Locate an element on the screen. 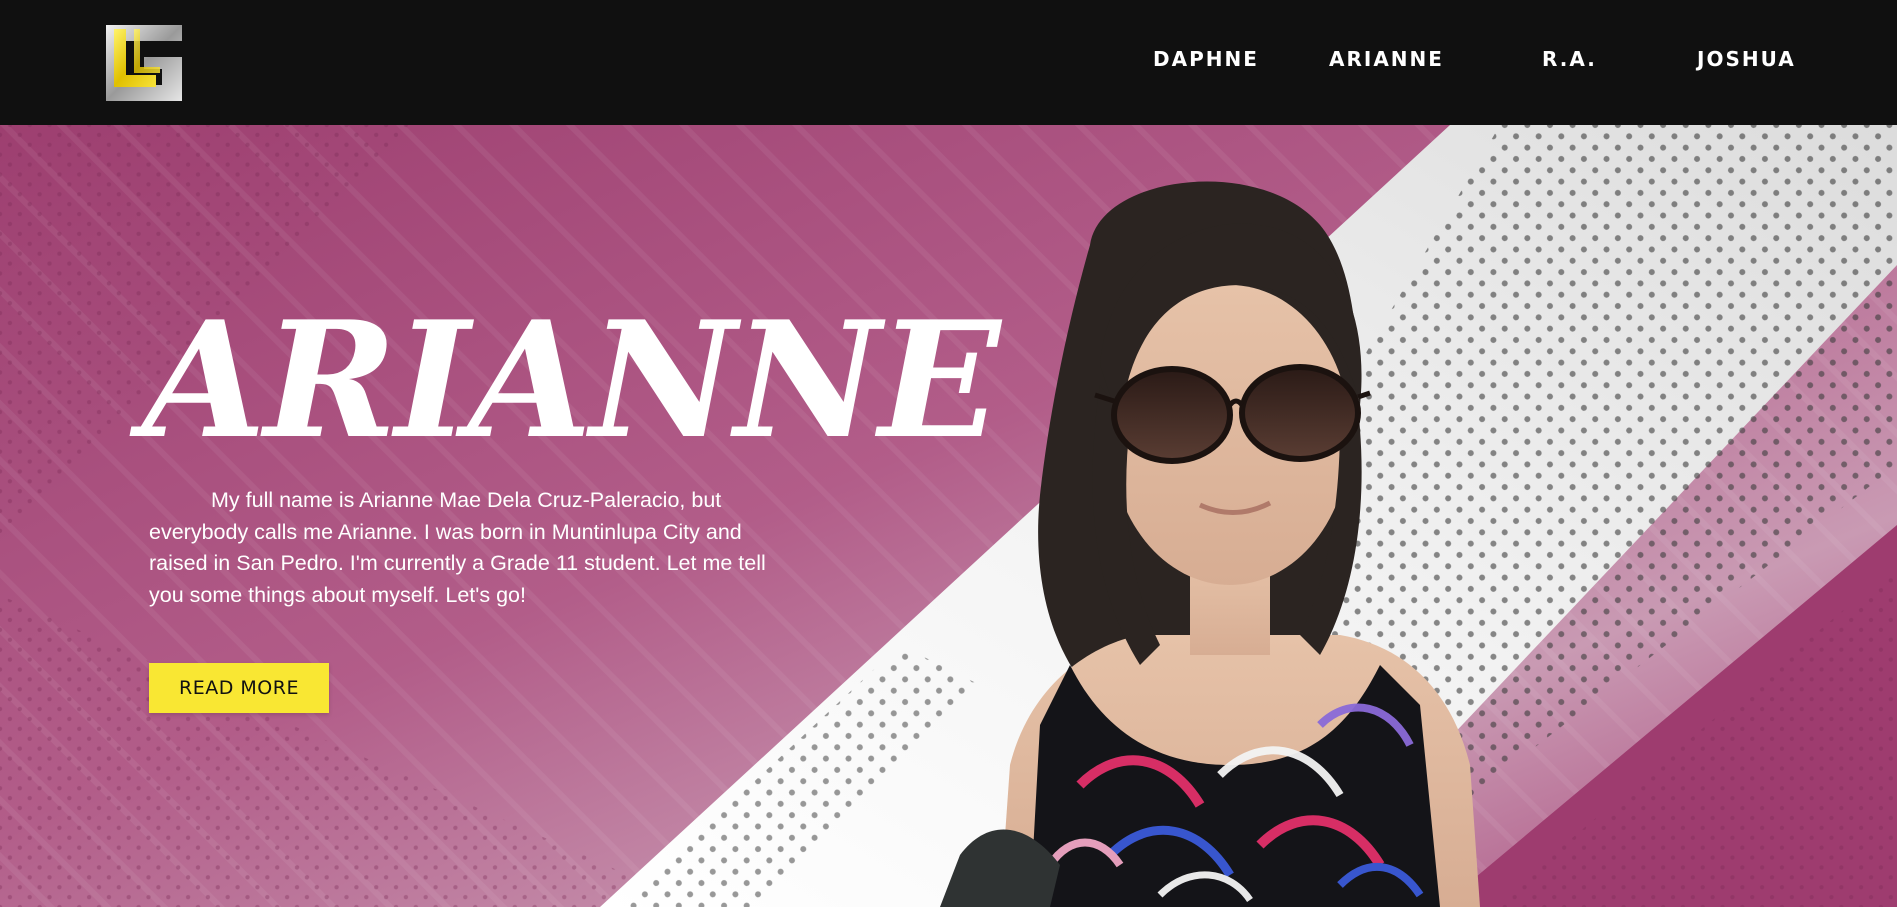  site-header: DAPHNE ARIANNE R.A. JOSHUA is located at coordinates (948, 62).